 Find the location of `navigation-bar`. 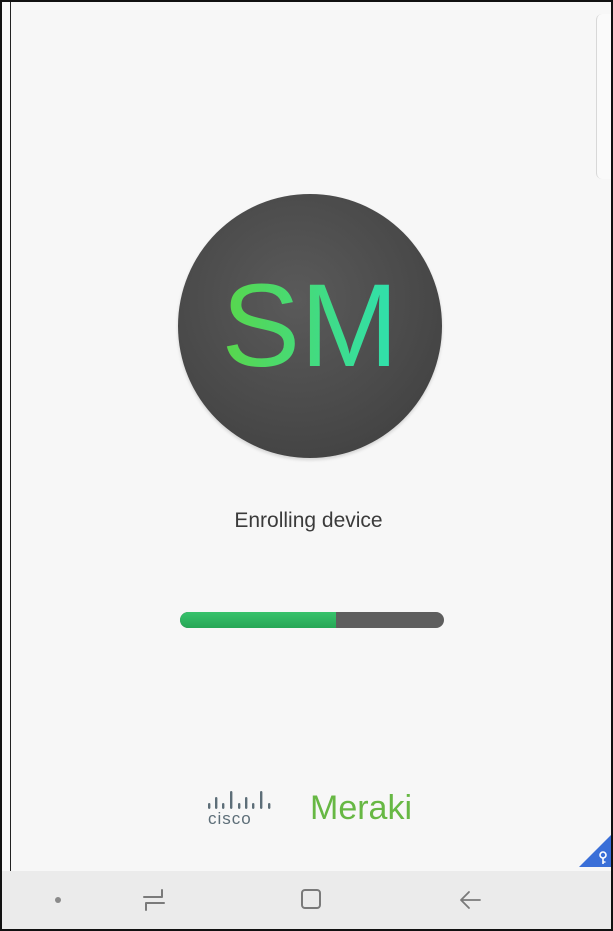

navigation-bar is located at coordinates (306, 900).